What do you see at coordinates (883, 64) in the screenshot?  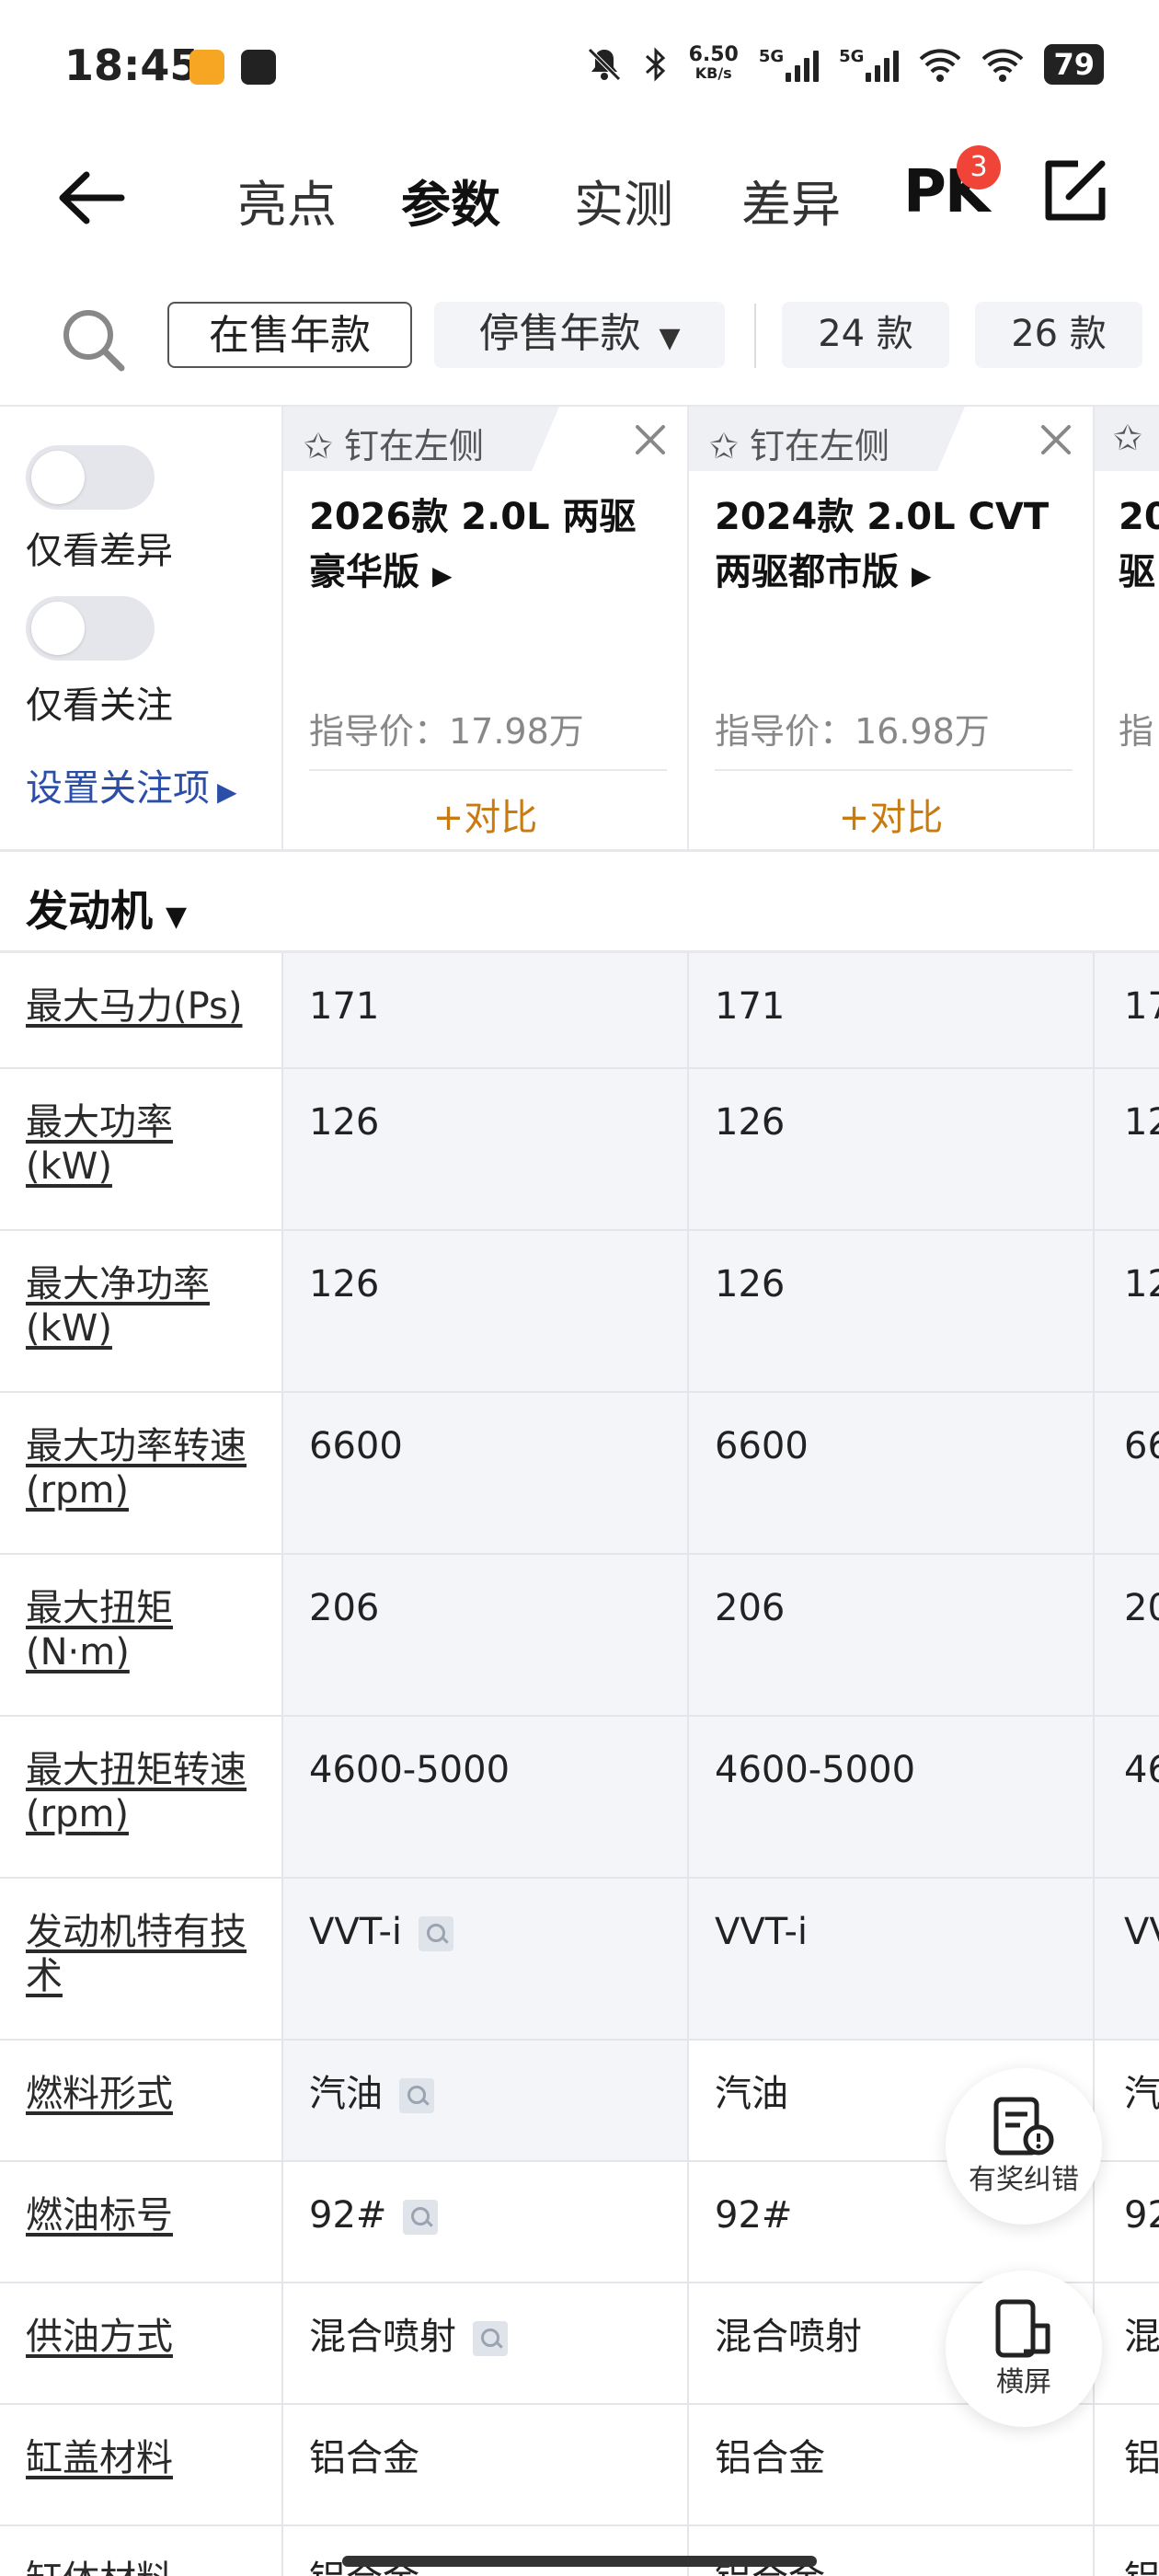 I see `signal-bars-icon` at bounding box center [883, 64].